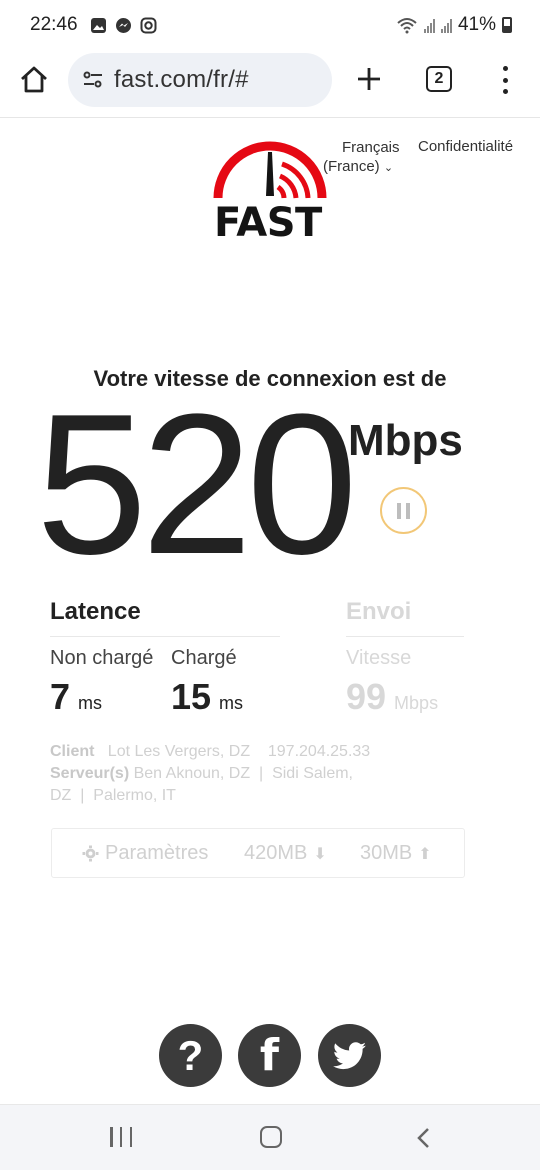 The image size is (540, 1170). What do you see at coordinates (90, 853) in the screenshot?
I see `gear-icon` at bounding box center [90, 853].